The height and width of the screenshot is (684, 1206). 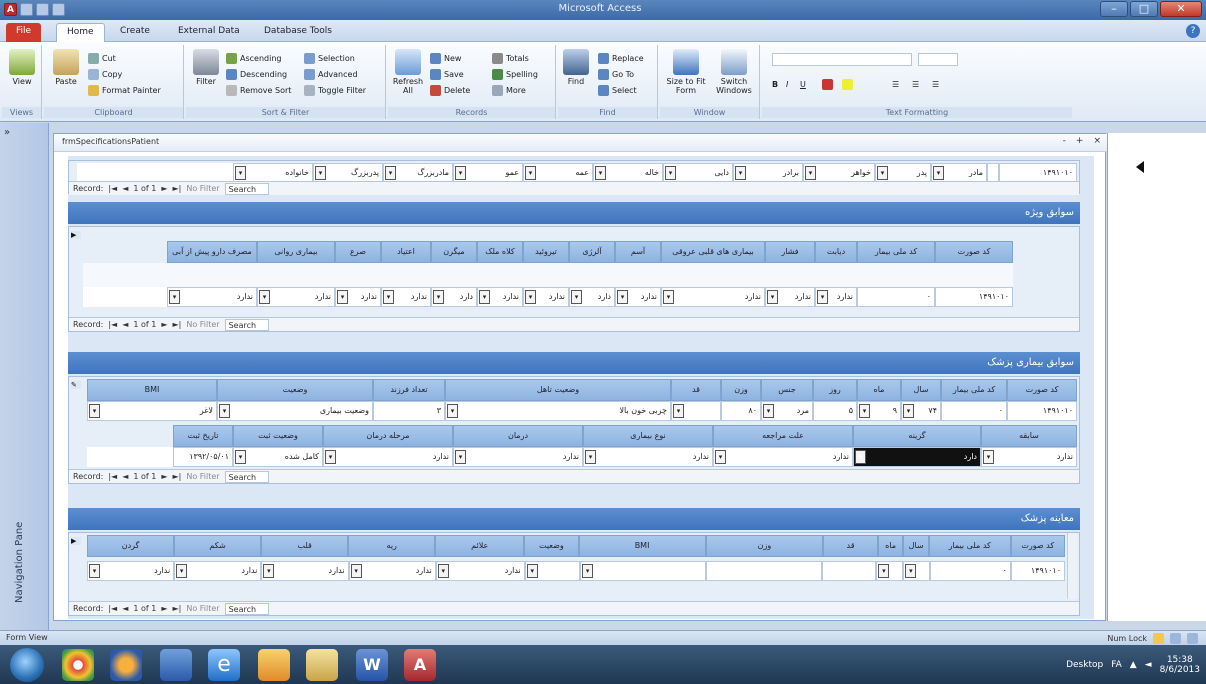 I want to click on word-icon: W, so click(x=372, y=665).